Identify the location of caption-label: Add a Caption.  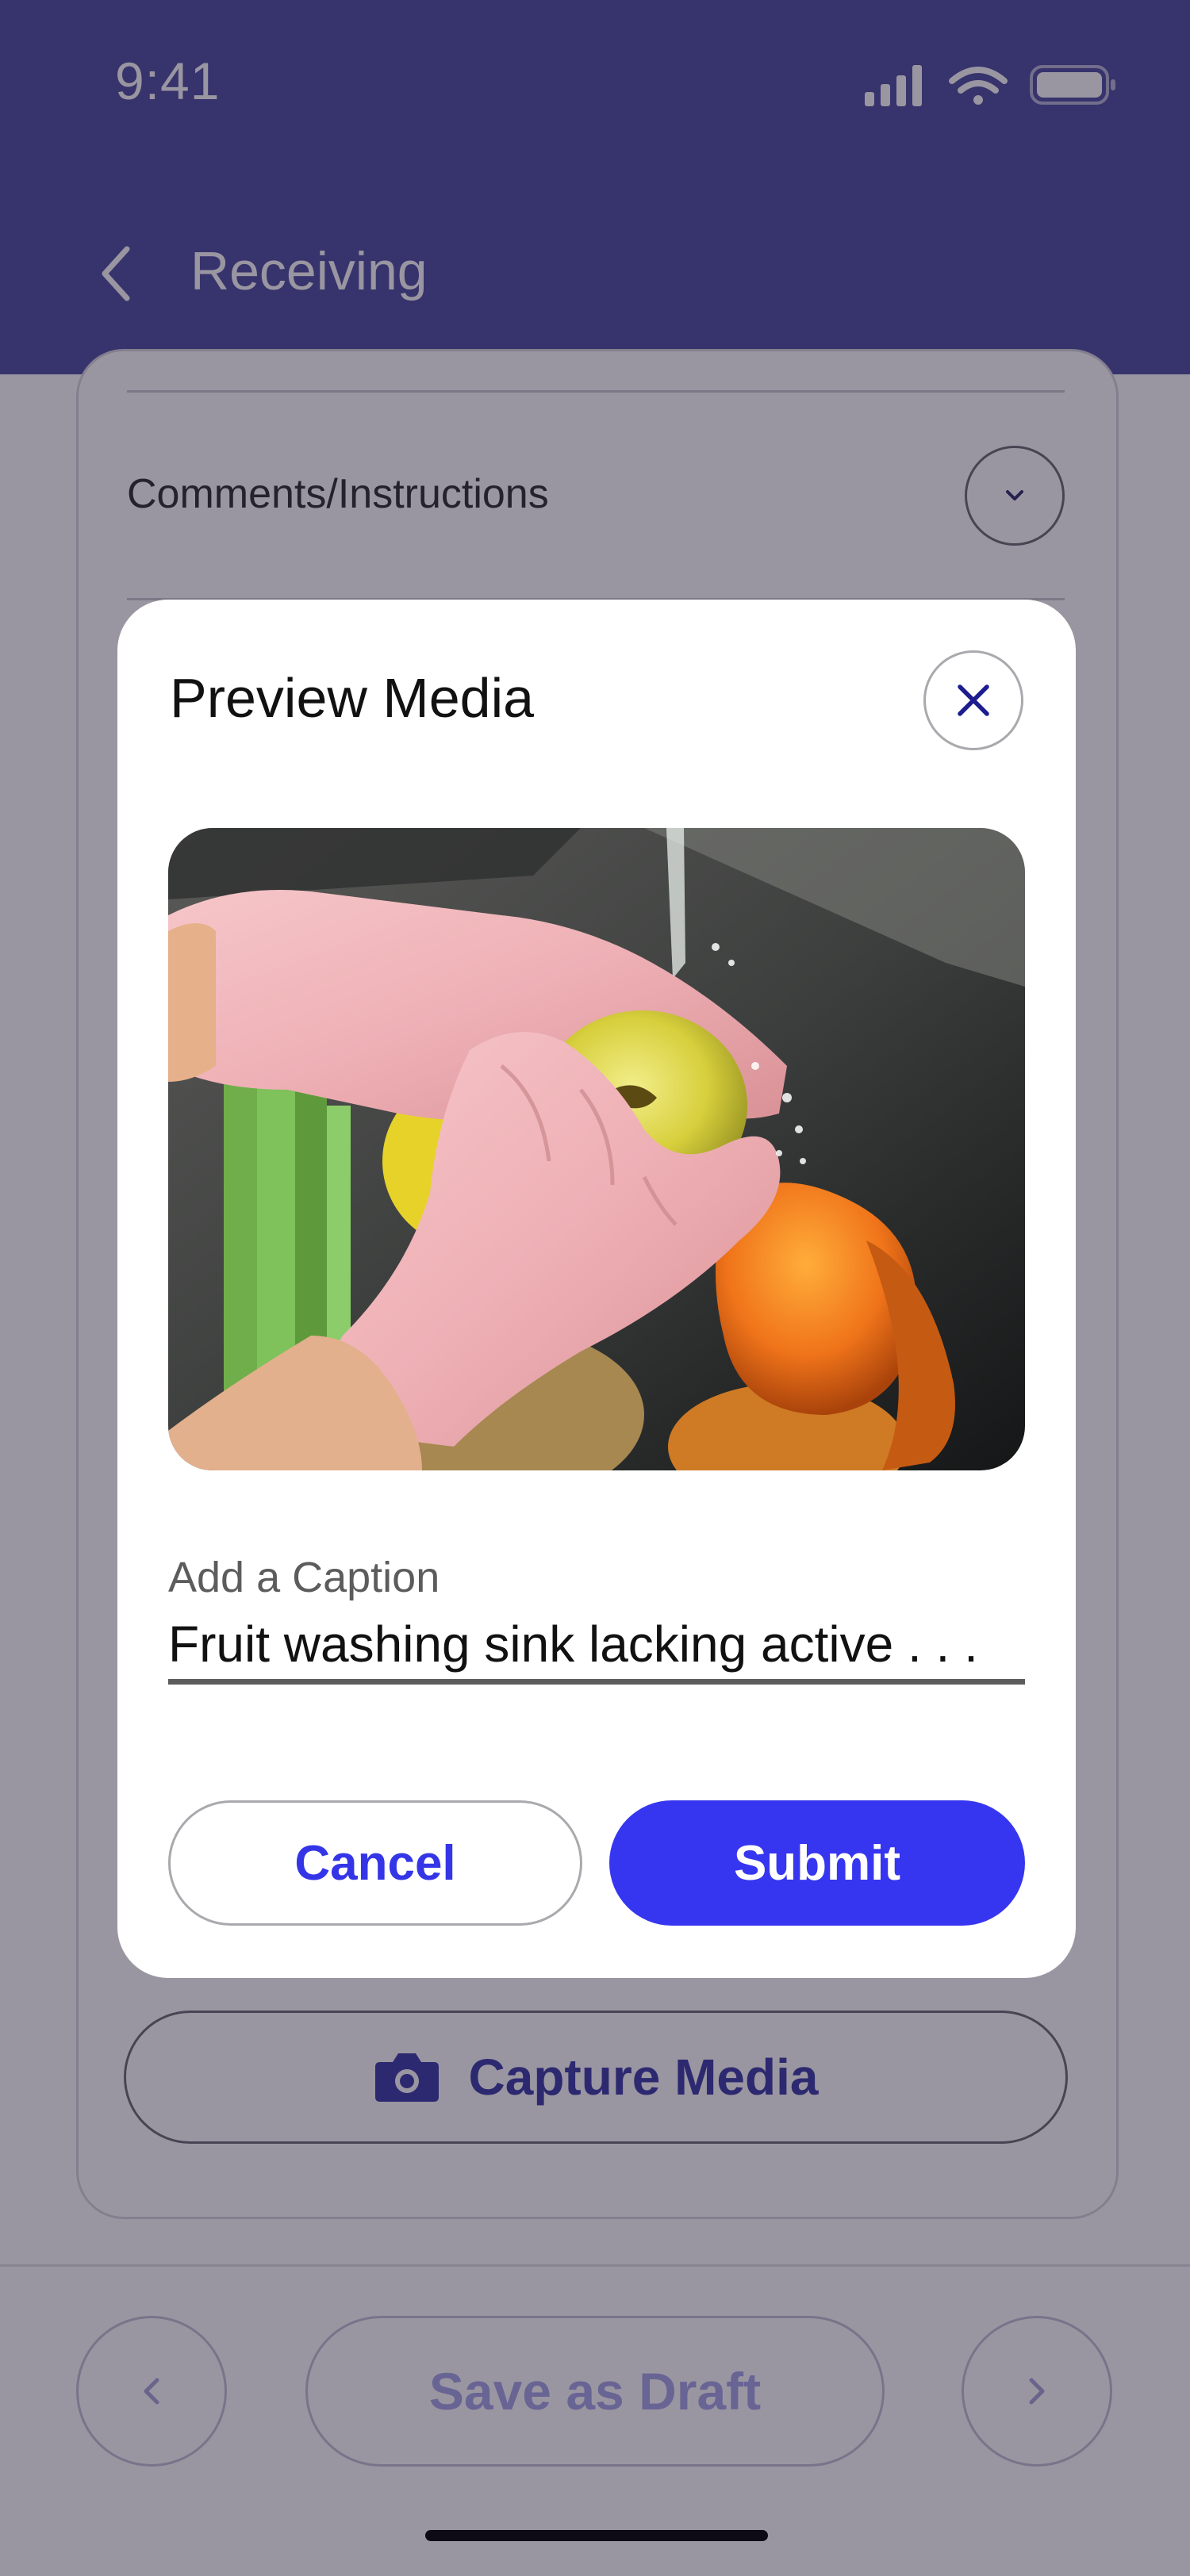
(304, 1577).